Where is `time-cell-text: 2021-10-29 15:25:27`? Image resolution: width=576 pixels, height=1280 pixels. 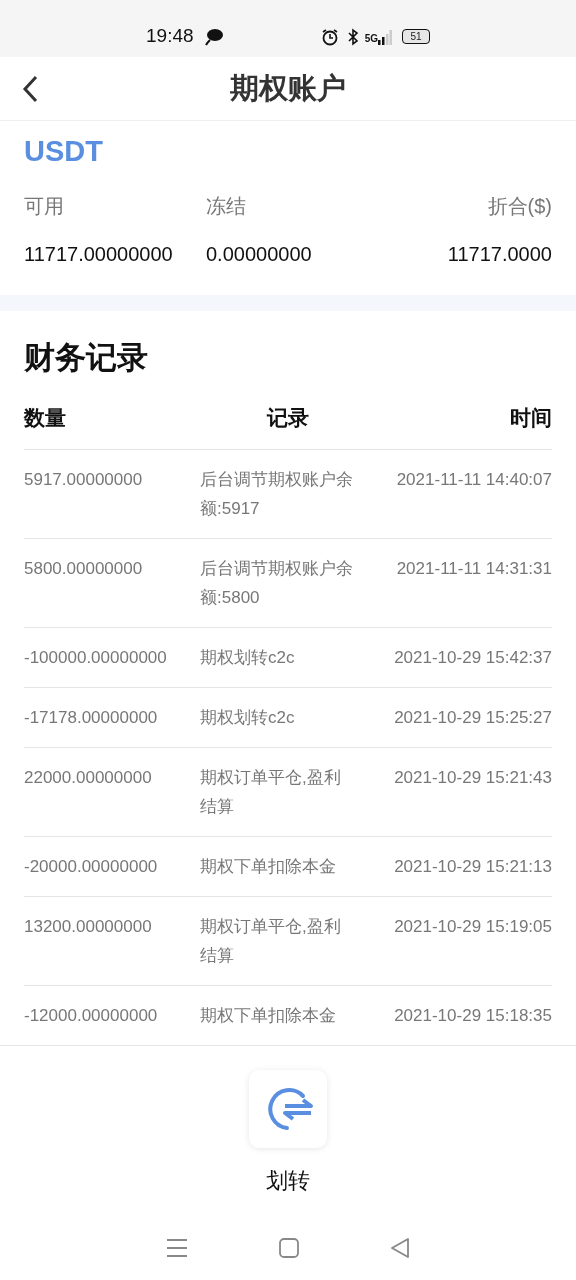 time-cell-text: 2021-10-29 15:25:27 is located at coordinates (472, 718).